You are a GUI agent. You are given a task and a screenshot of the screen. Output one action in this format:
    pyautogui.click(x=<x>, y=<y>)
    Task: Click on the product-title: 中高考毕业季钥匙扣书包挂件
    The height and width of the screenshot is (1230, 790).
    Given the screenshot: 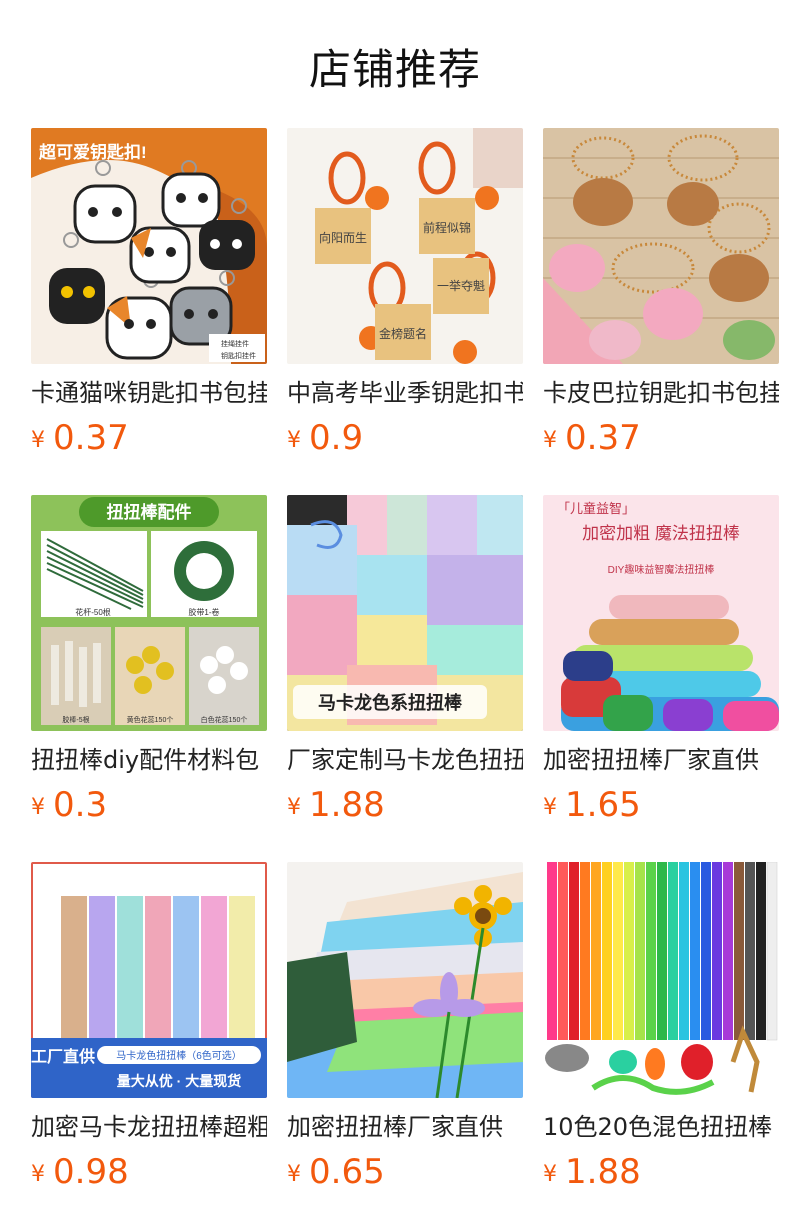 What is the action you would take?
    pyautogui.click(x=405, y=393)
    